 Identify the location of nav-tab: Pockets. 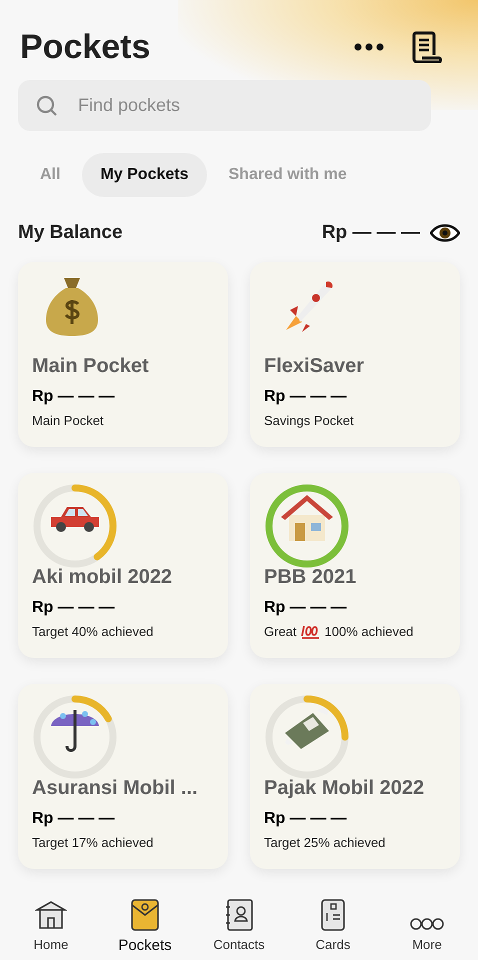
(145, 927).